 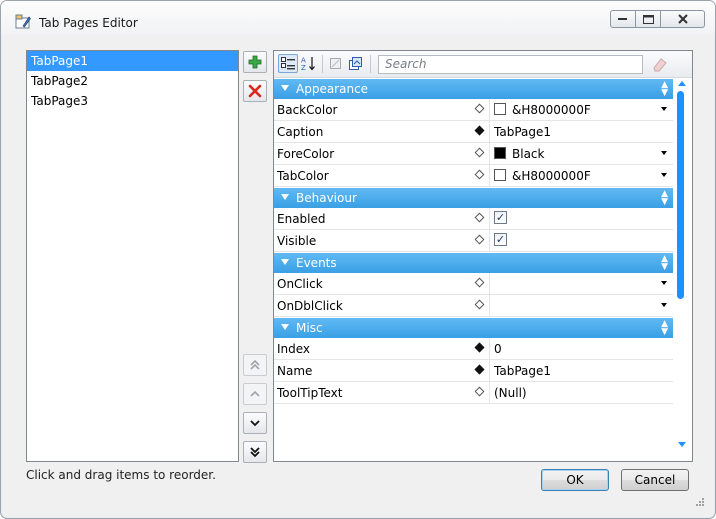 I want to click on scroll-up-icon, so click(x=682, y=83).